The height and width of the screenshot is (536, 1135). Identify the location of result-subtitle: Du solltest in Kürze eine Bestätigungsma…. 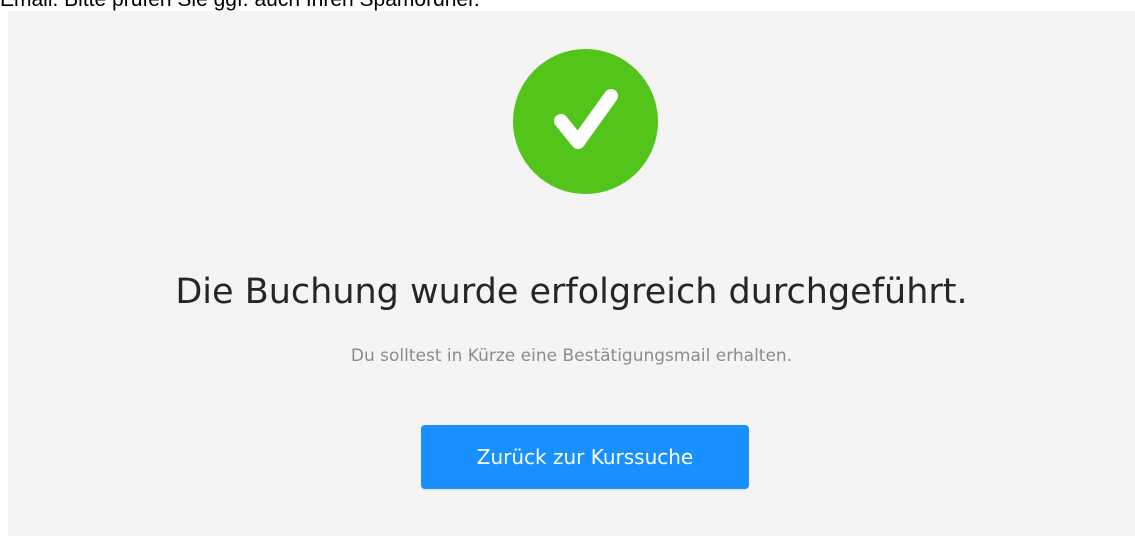
(571, 356).